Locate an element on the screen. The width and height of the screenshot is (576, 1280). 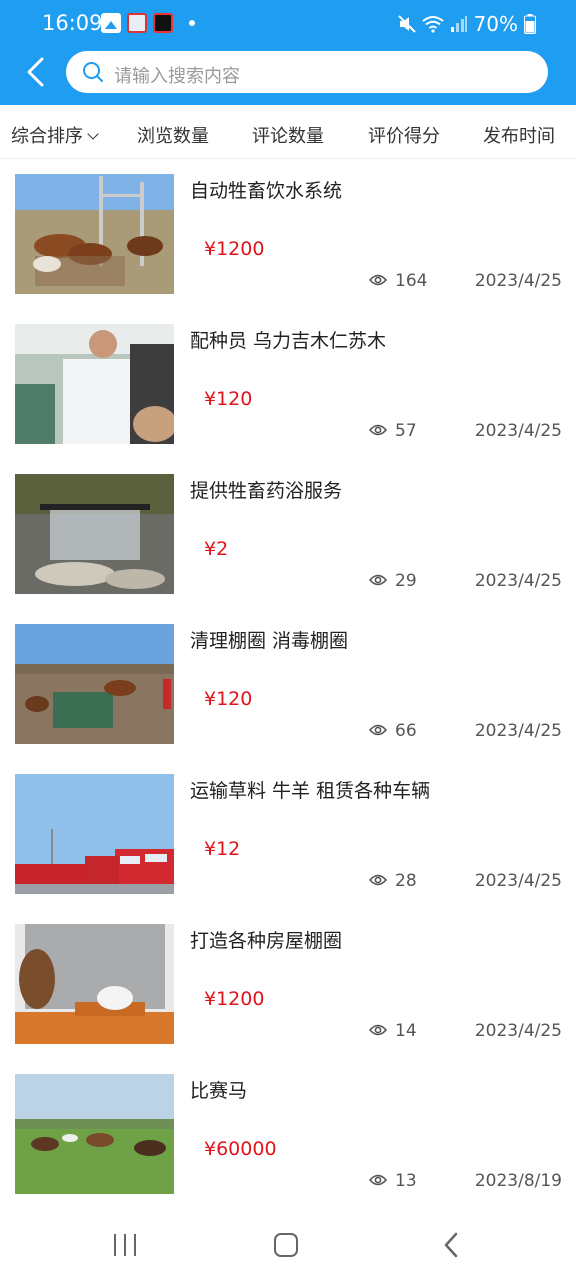
listing-views: 14 is located at coordinates (406, 1031).